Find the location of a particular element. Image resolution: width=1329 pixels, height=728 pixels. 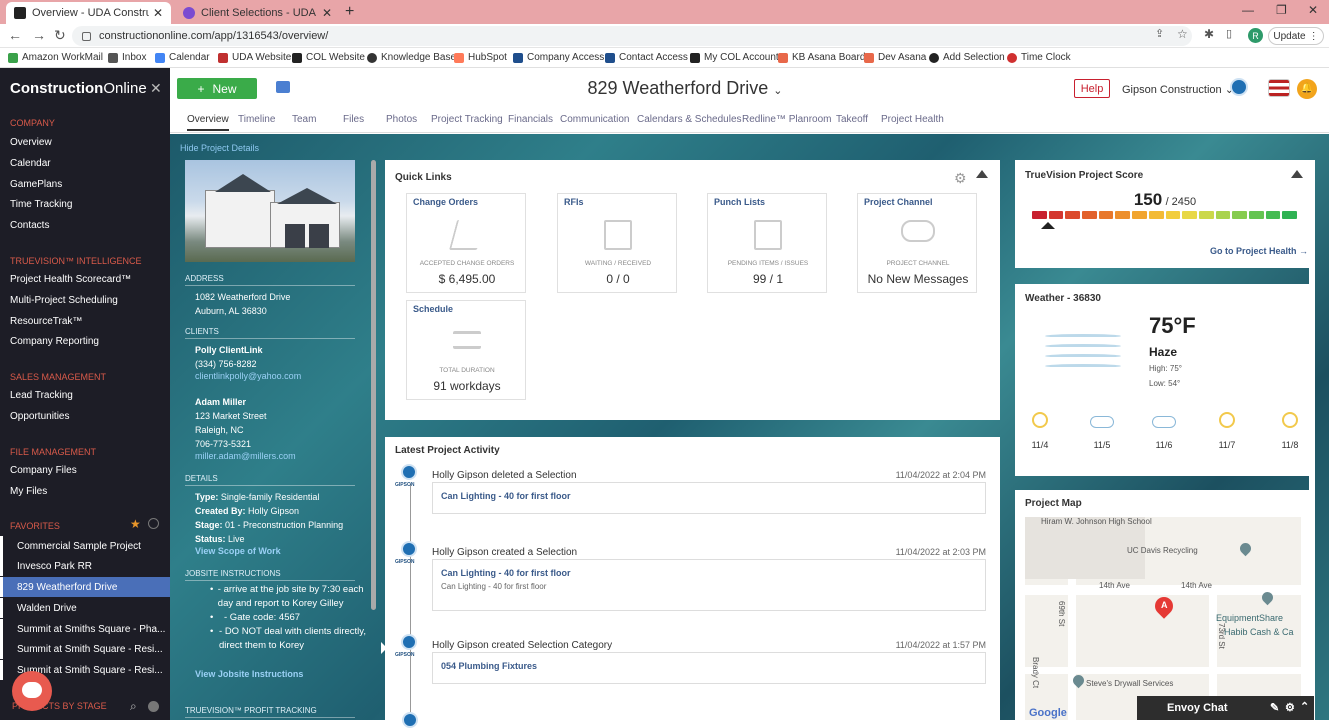

notifications-bell-icon: 🔔 is located at coordinates (1307, 89).